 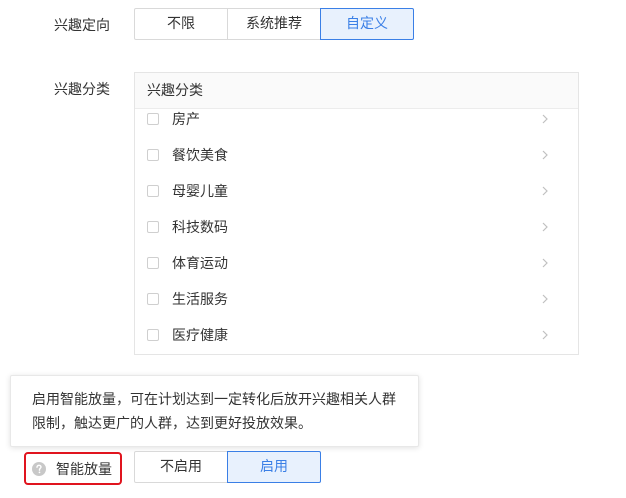 What do you see at coordinates (356, 191) in the screenshot?
I see `category-item-mother-baby: 母婴儿童` at bounding box center [356, 191].